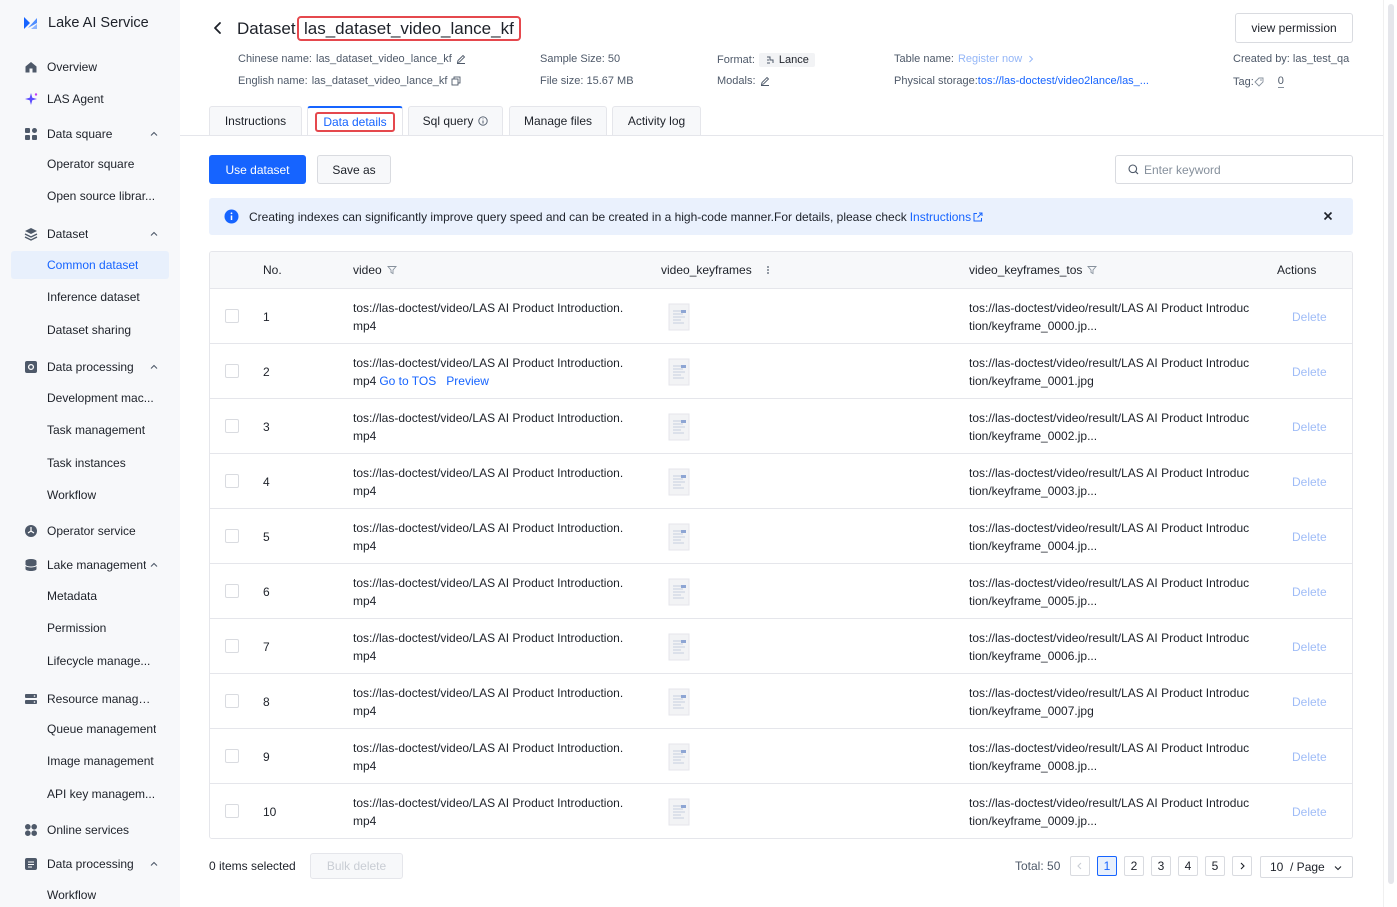 The width and height of the screenshot is (1397, 907). Describe the element at coordinates (455, 120) in the screenshot. I see `tab-sql-query: Sql query` at that location.